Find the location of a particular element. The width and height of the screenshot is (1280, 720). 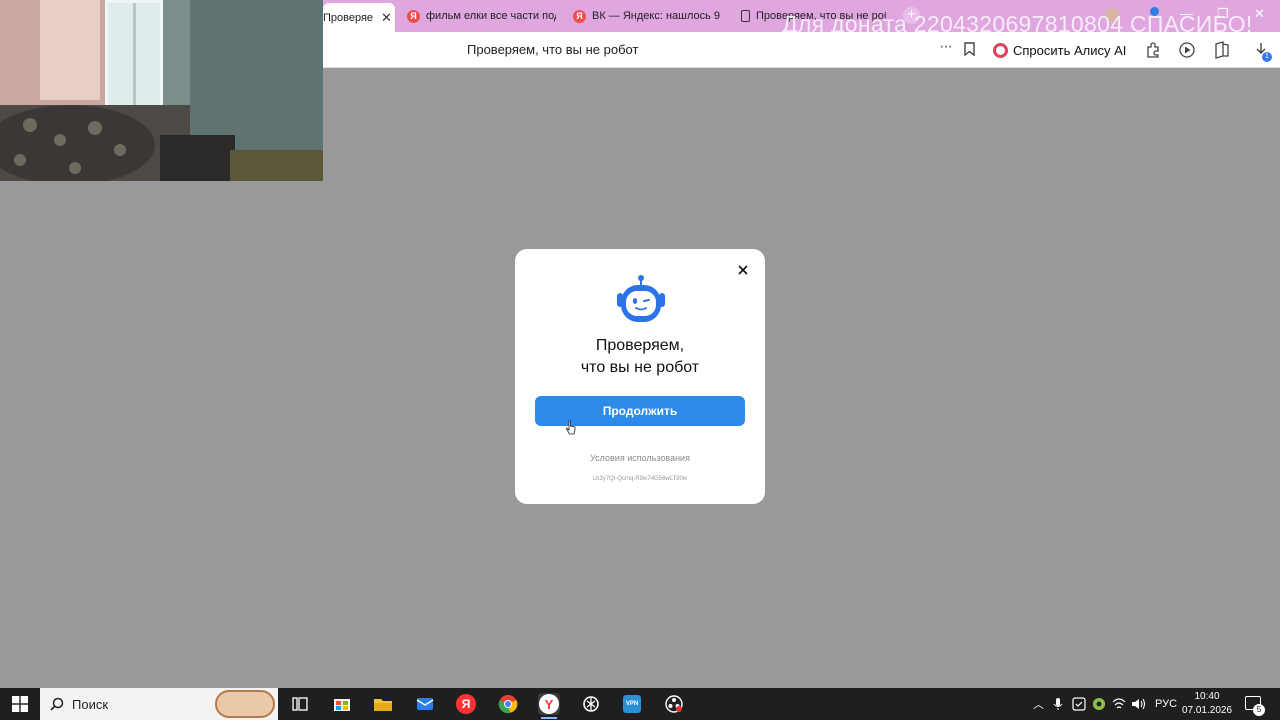

more-icon: ··· is located at coordinates (946, 47).